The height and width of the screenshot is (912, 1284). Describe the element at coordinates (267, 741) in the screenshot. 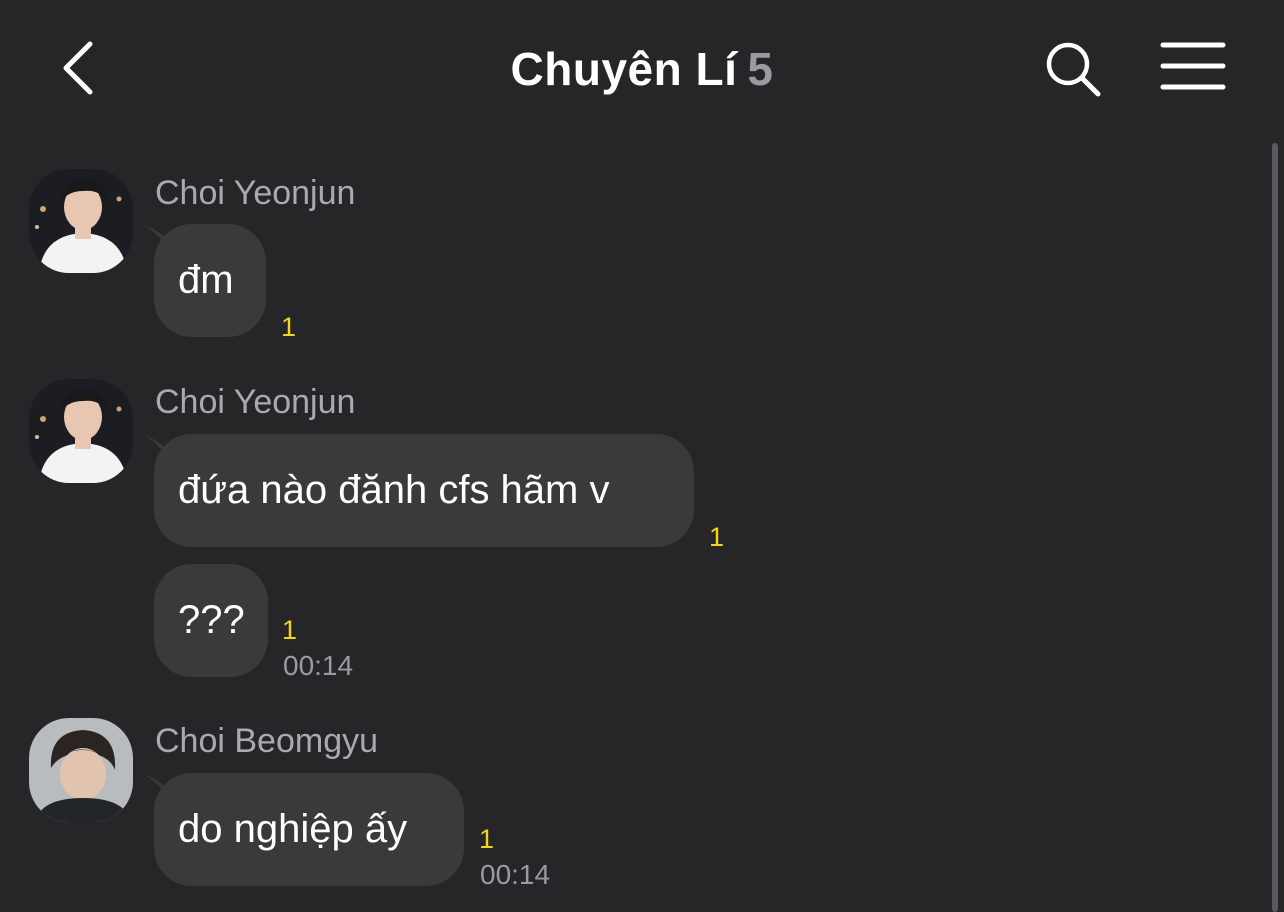

I see `message-sender: Choi Beomgyu` at that location.